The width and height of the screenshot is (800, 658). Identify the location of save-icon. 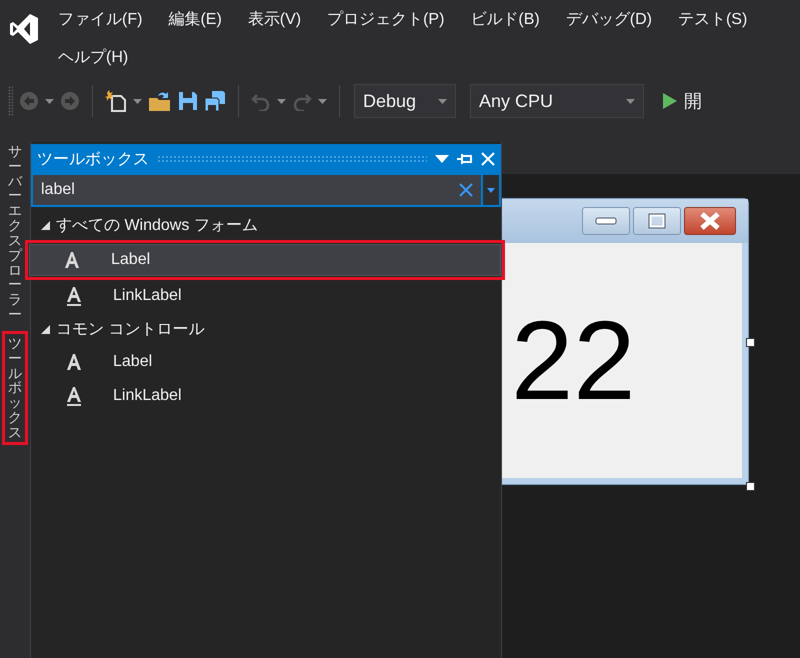
(188, 101).